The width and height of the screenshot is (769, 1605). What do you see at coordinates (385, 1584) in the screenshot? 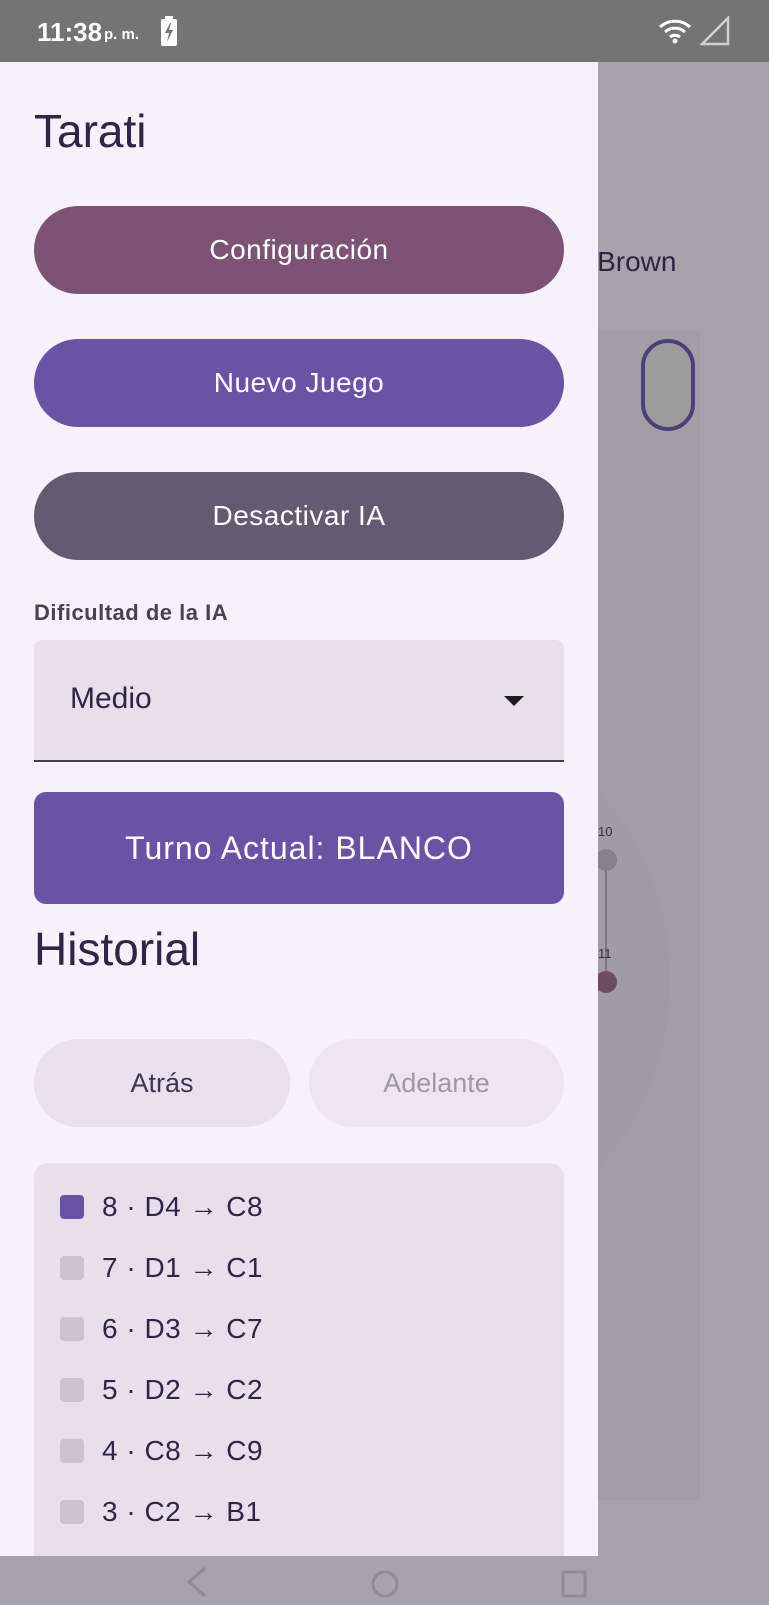
I see `home-nav-icon` at bounding box center [385, 1584].